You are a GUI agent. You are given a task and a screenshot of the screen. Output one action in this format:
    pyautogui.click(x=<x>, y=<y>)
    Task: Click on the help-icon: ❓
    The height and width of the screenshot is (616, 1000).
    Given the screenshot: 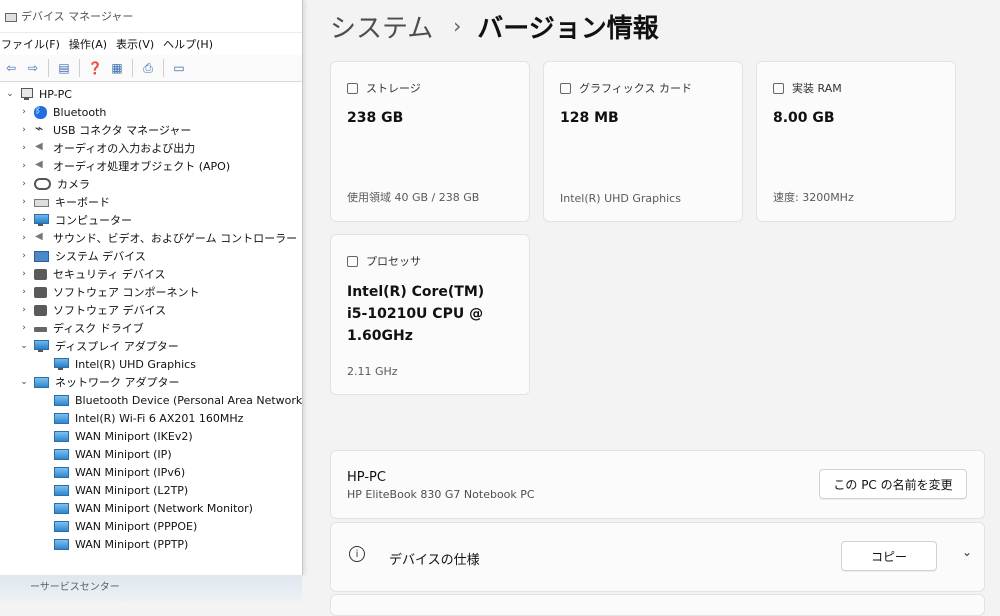 What is the action you would take?
    pyautogui.click(x=95, y=68)
    